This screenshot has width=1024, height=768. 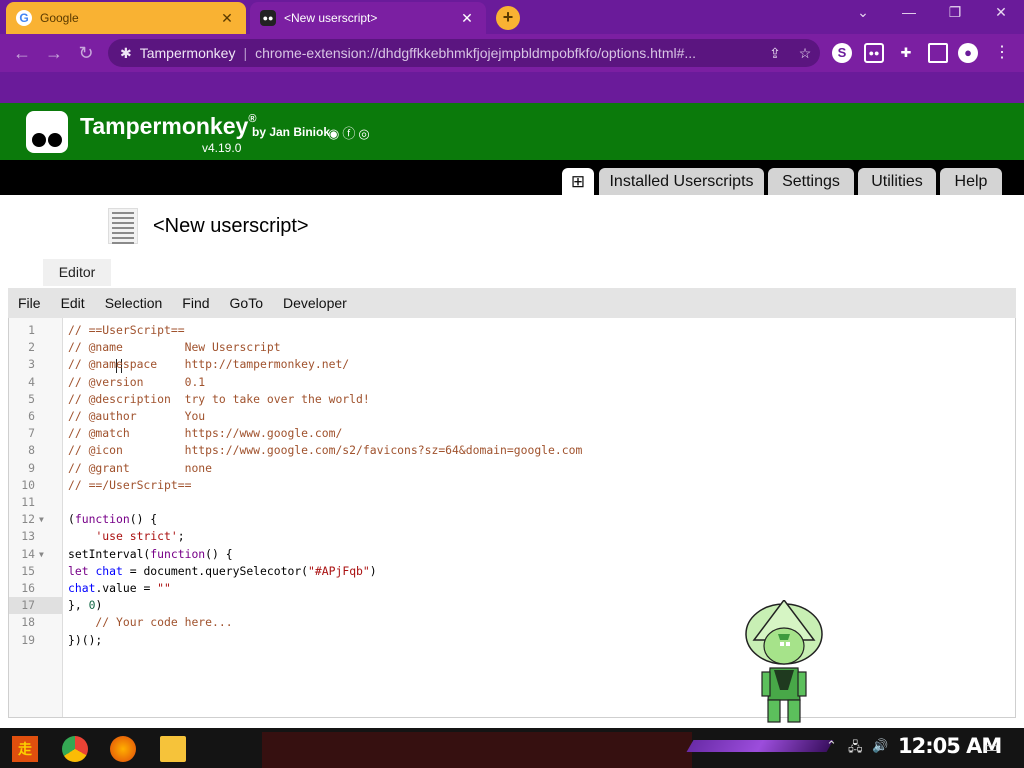 I want to click on extension-tampermonkey-icon: ●●, so click(x=874, y=53).